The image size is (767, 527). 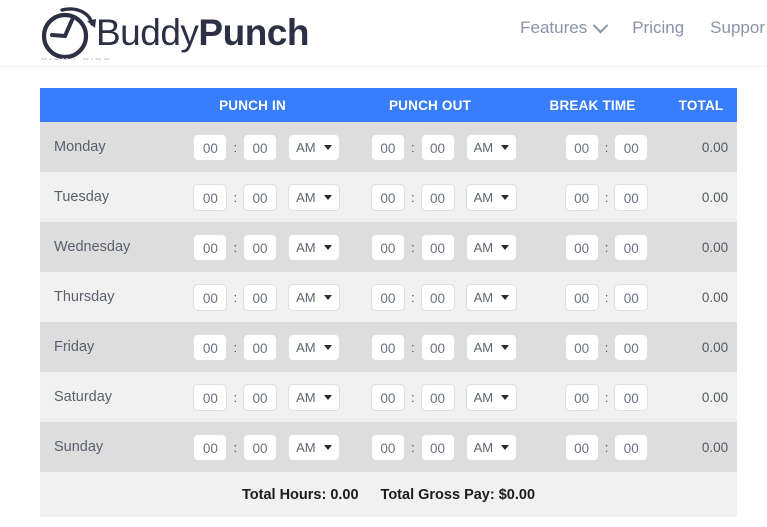 I want to click on day-label: Friday, so click(x=74, y=347).